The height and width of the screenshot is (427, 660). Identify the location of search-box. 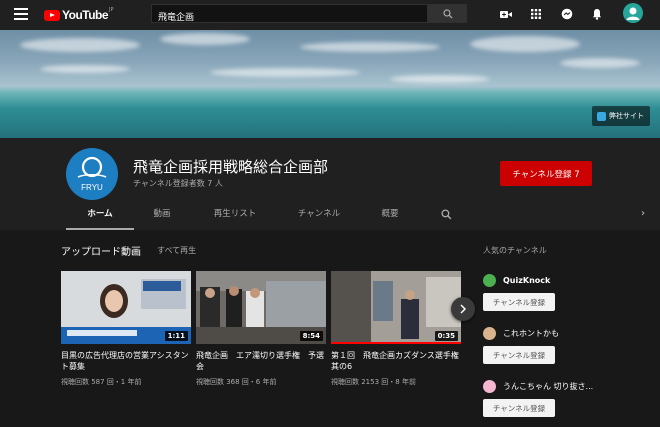
(289, 14).